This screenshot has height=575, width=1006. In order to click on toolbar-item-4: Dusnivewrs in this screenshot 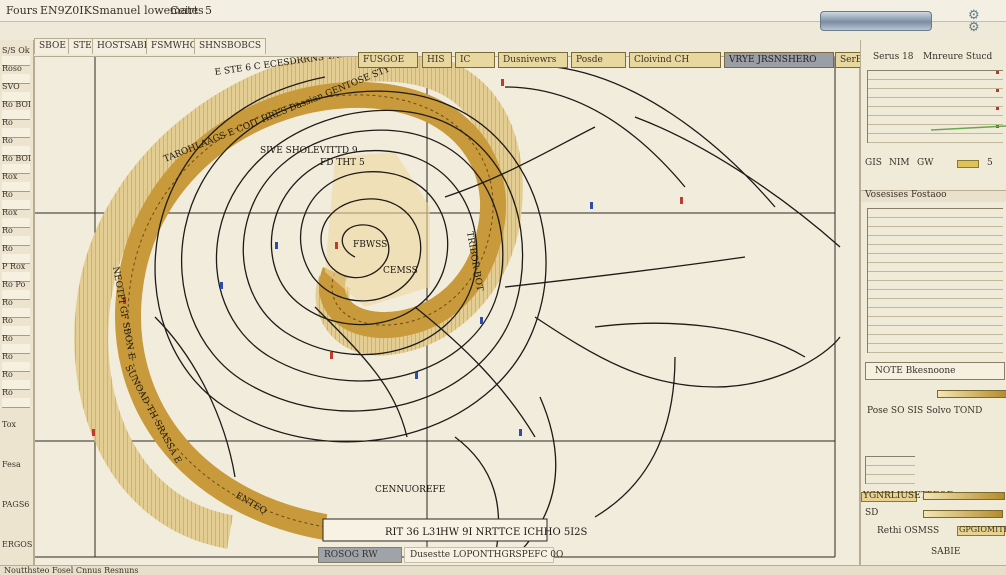, I will do `click(533, 60)`.